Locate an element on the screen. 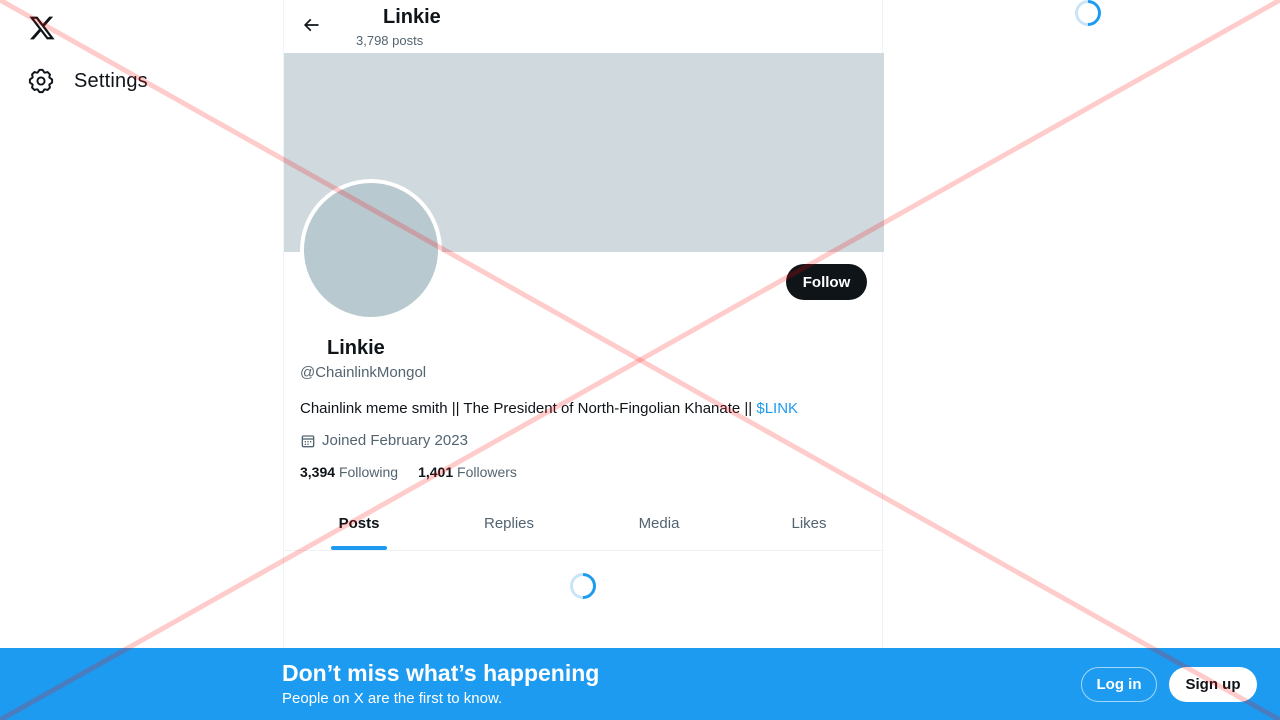 This screenshot has width=1280, height=720. feed-loading-spinner-icon is located at coordinates (583, 586).